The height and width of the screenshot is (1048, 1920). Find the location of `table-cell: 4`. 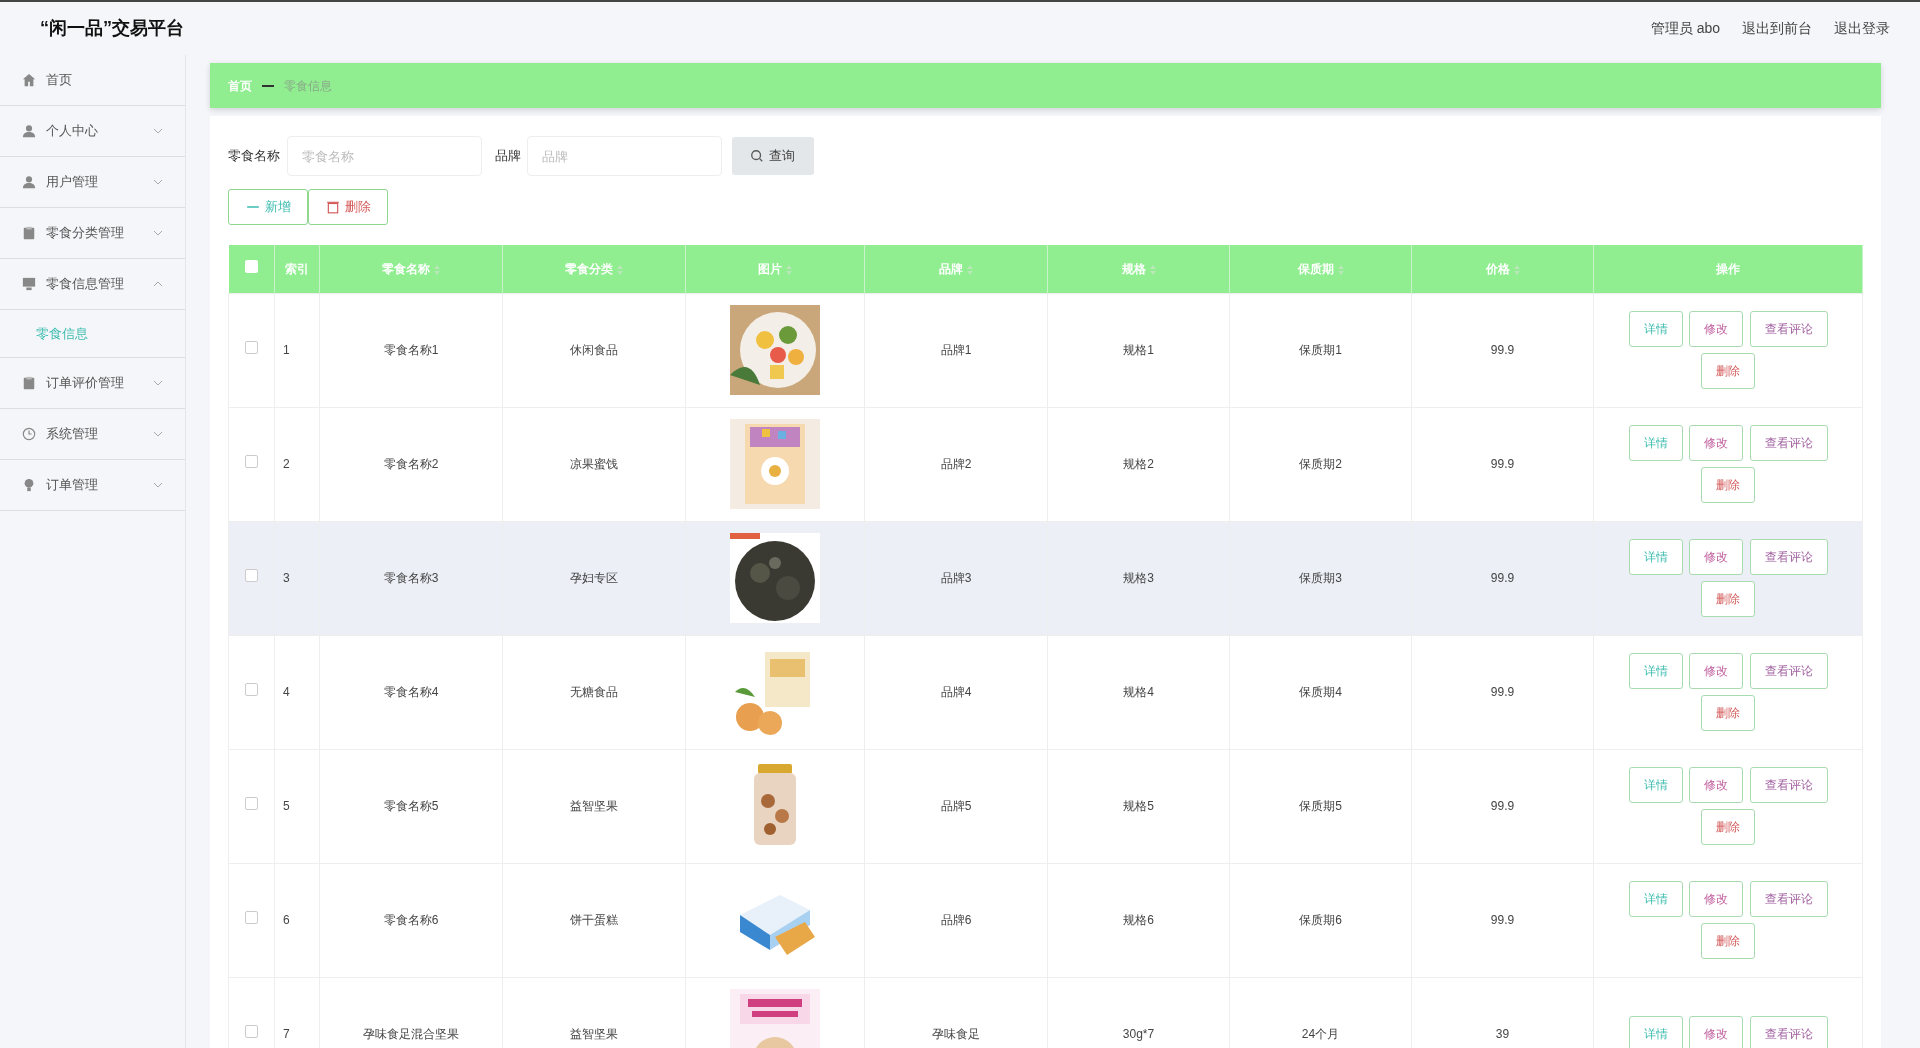

table-cell: 4 is located at coordinates (286, 692).